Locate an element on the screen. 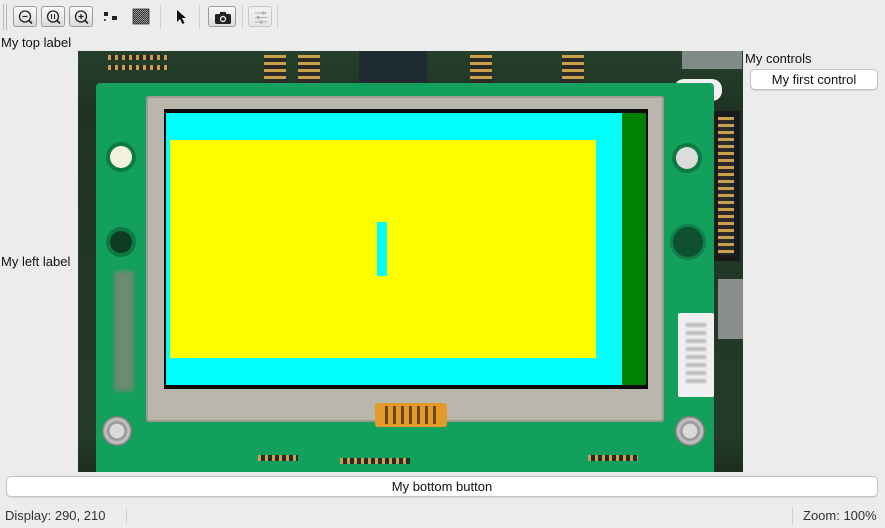 This screenshot has width=885, height=528. checker-pattern-button is located at coordinates (141, 16).